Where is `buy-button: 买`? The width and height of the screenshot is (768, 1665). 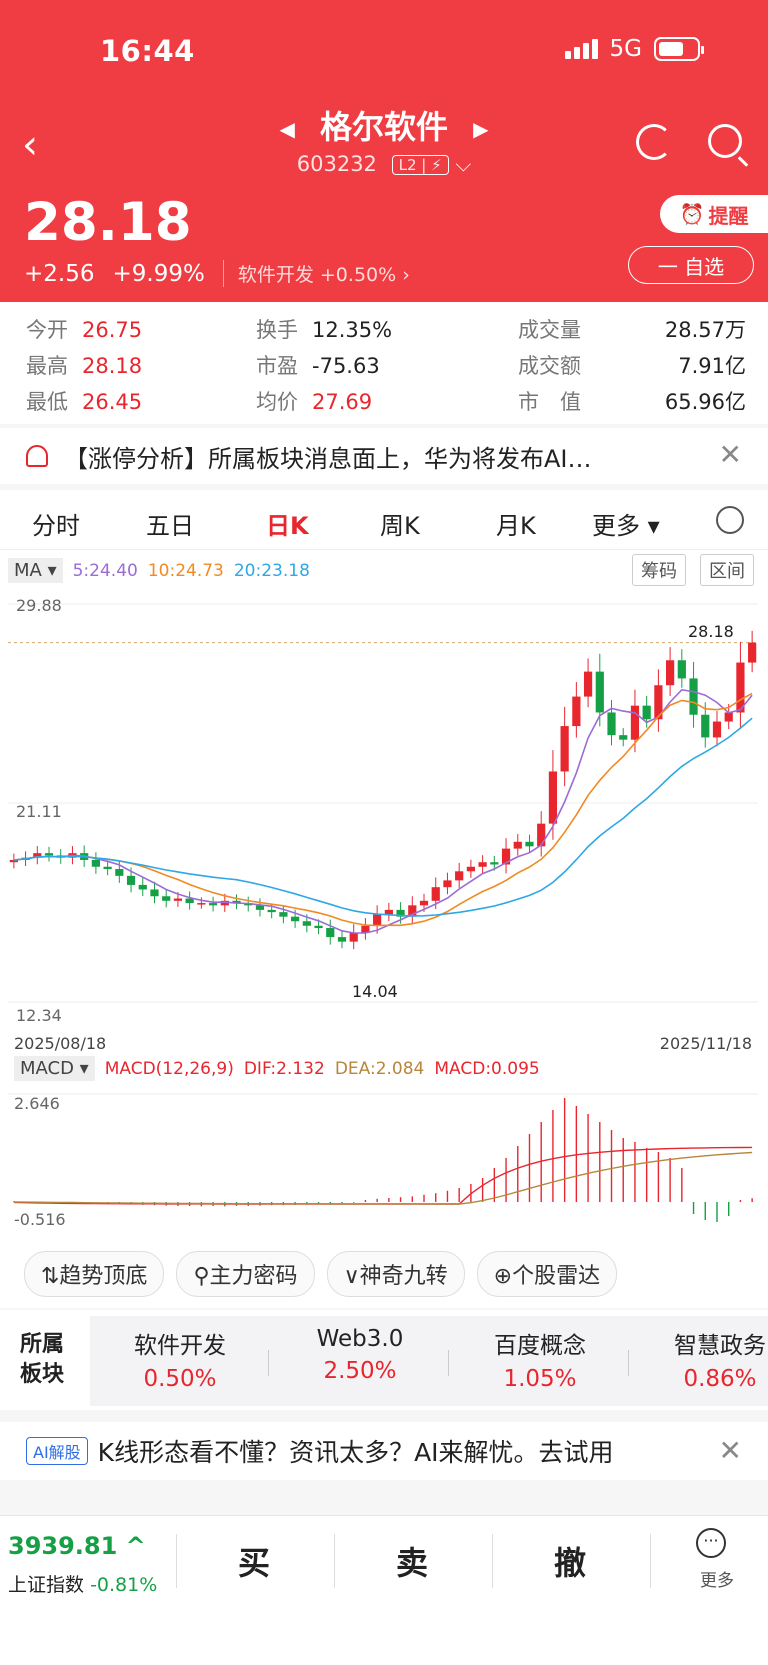 buy-button: 买 is located at coordinates (254, 1561).